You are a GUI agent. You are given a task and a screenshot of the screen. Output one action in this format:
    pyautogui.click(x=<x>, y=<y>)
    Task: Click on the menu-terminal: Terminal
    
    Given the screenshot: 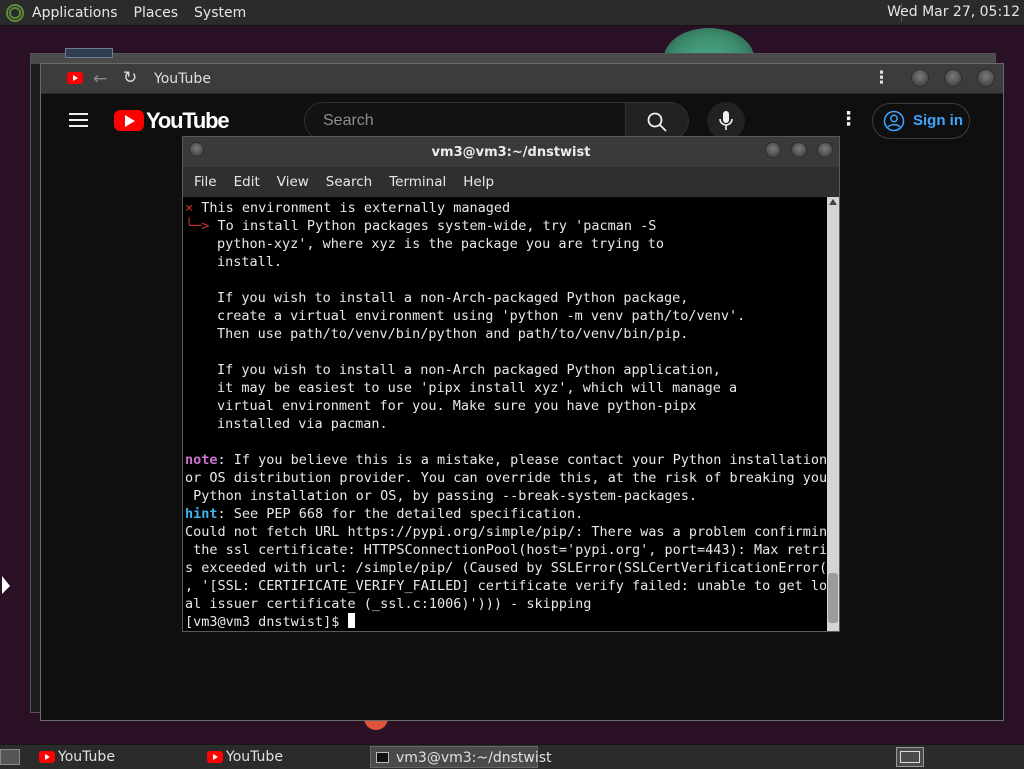 What is the action you would take?
    pyautogui.click(x=417, y=182)
    